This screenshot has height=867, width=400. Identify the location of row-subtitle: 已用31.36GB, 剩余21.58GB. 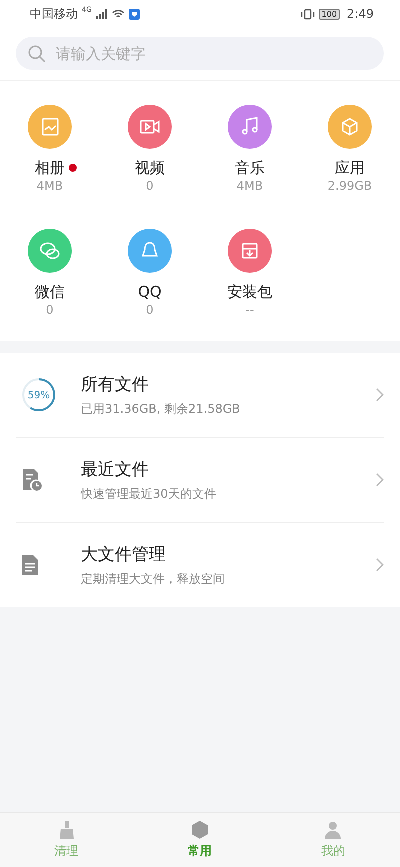
(161, 409).